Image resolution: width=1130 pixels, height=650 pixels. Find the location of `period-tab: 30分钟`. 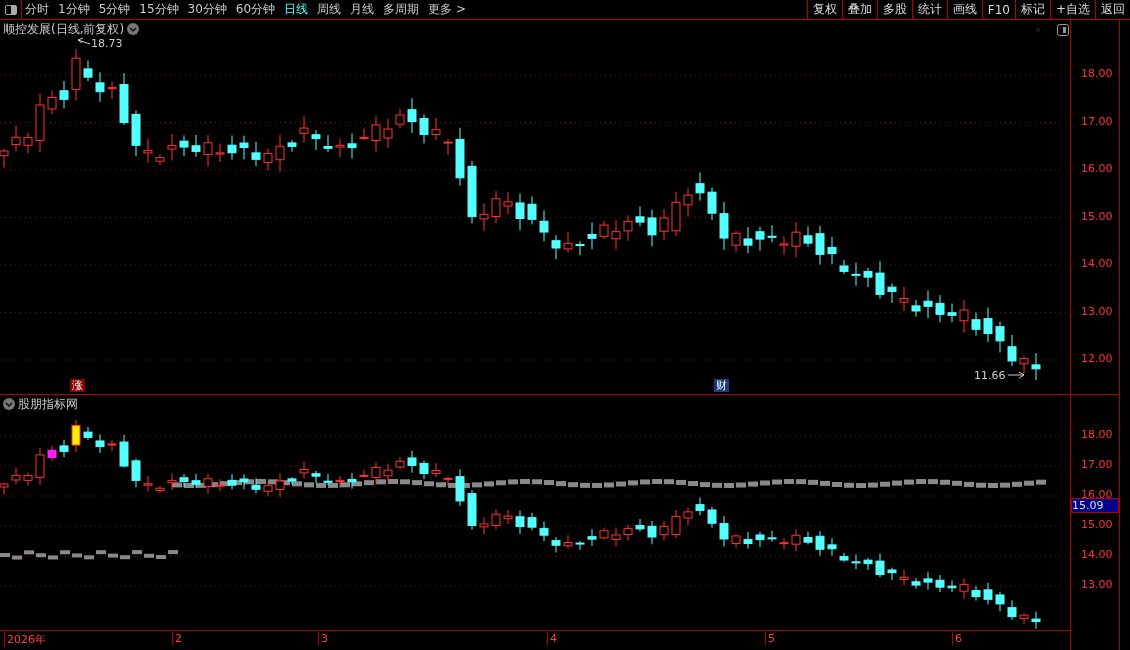

period-tab: 30分钟 is located at coordinates (207, 9).